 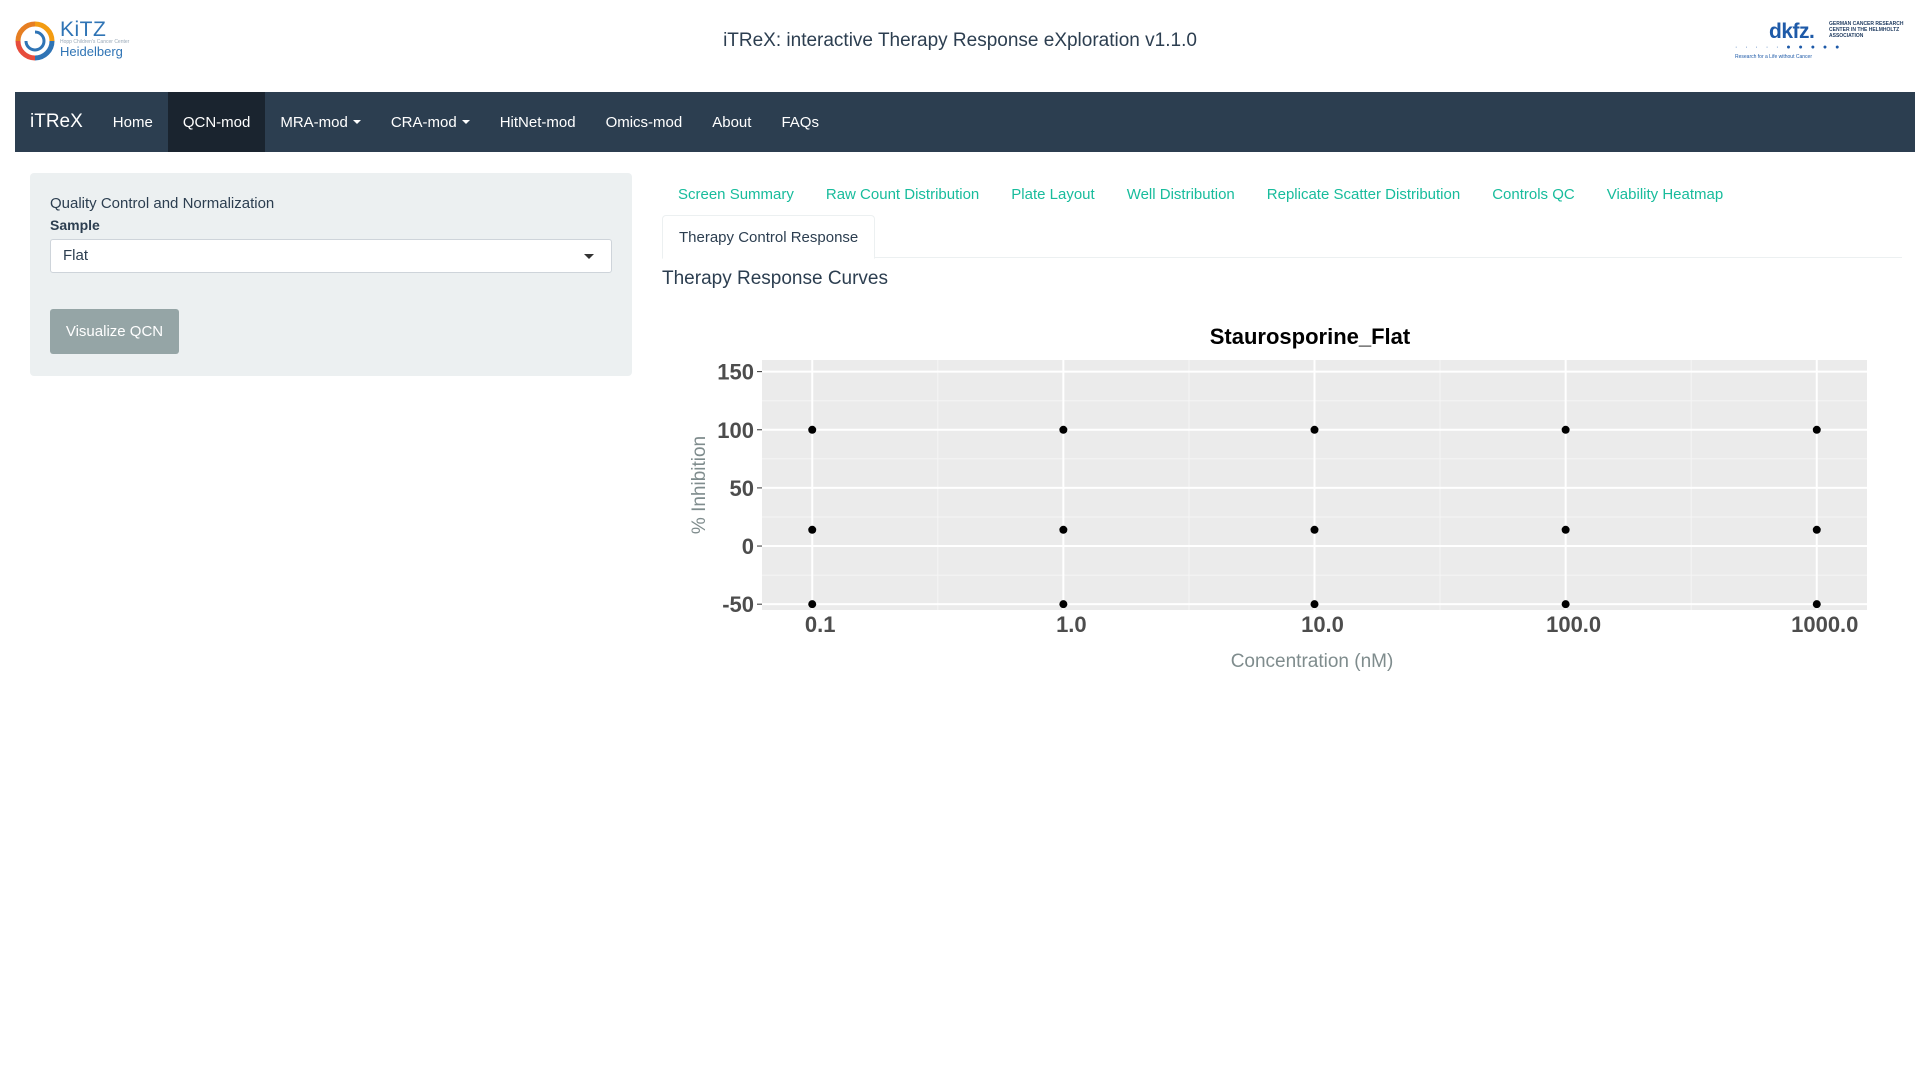 What do you see at coordinates (1052, 194) in the screenshot?
I see `tab-plate-layout: Plate Layout` at bounding box center [1052, 194].